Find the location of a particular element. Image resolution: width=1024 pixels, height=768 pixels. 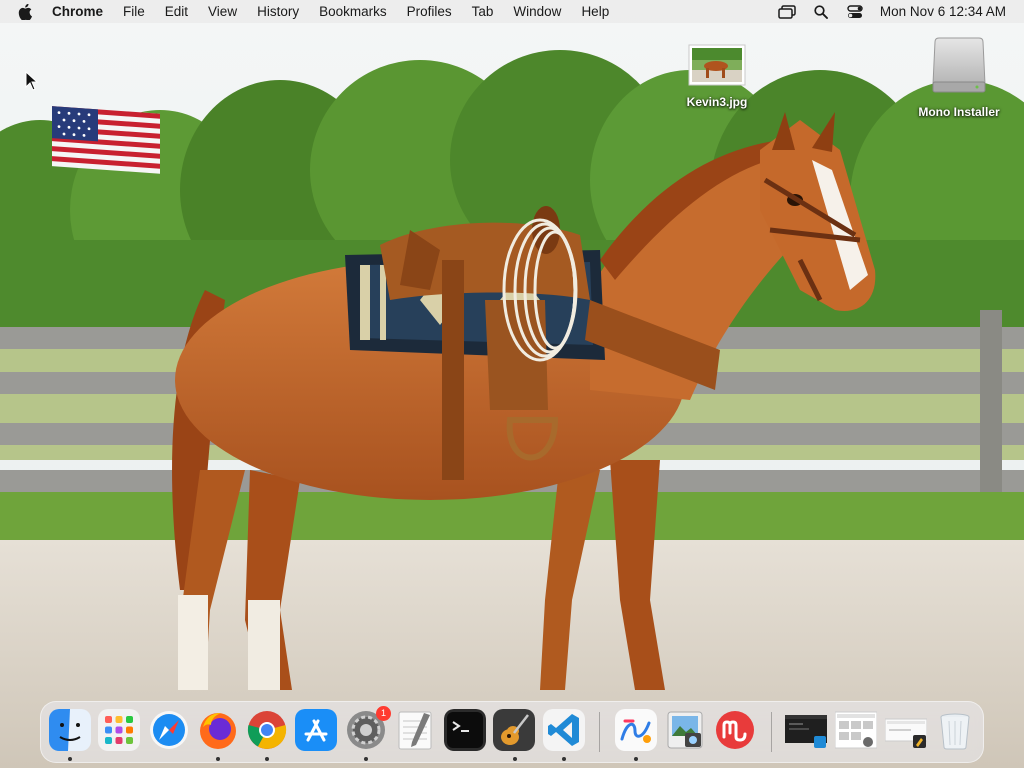

menu-view: View is located at coordinates (222, 11).